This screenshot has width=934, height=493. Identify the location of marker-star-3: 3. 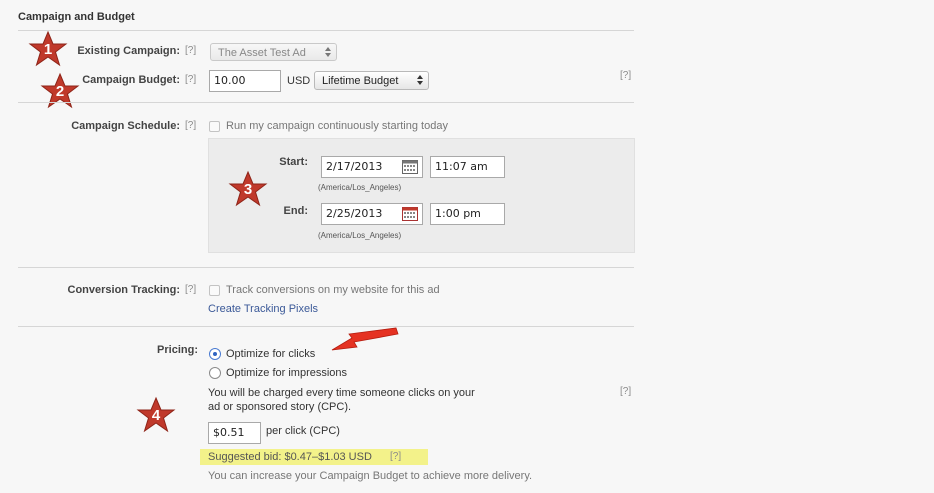
(248, 189).